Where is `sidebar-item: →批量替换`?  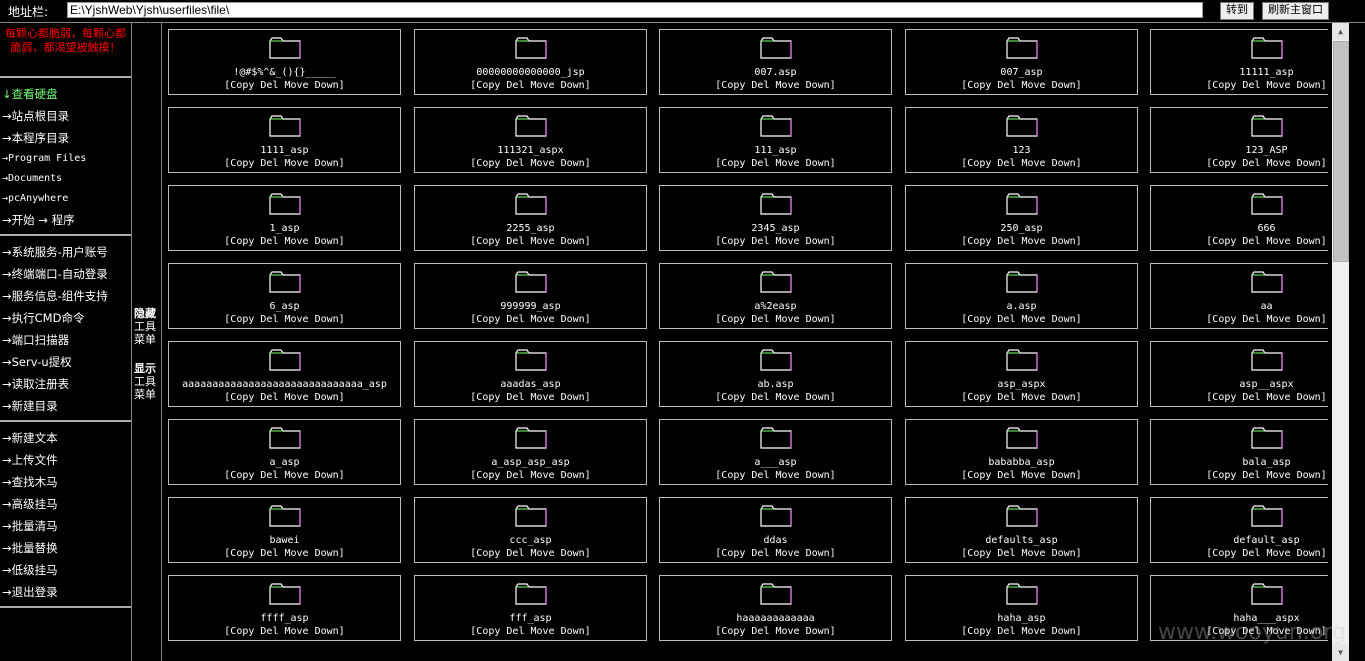 sidebar-item: →批量替换 is located at coordinates (65, 548).